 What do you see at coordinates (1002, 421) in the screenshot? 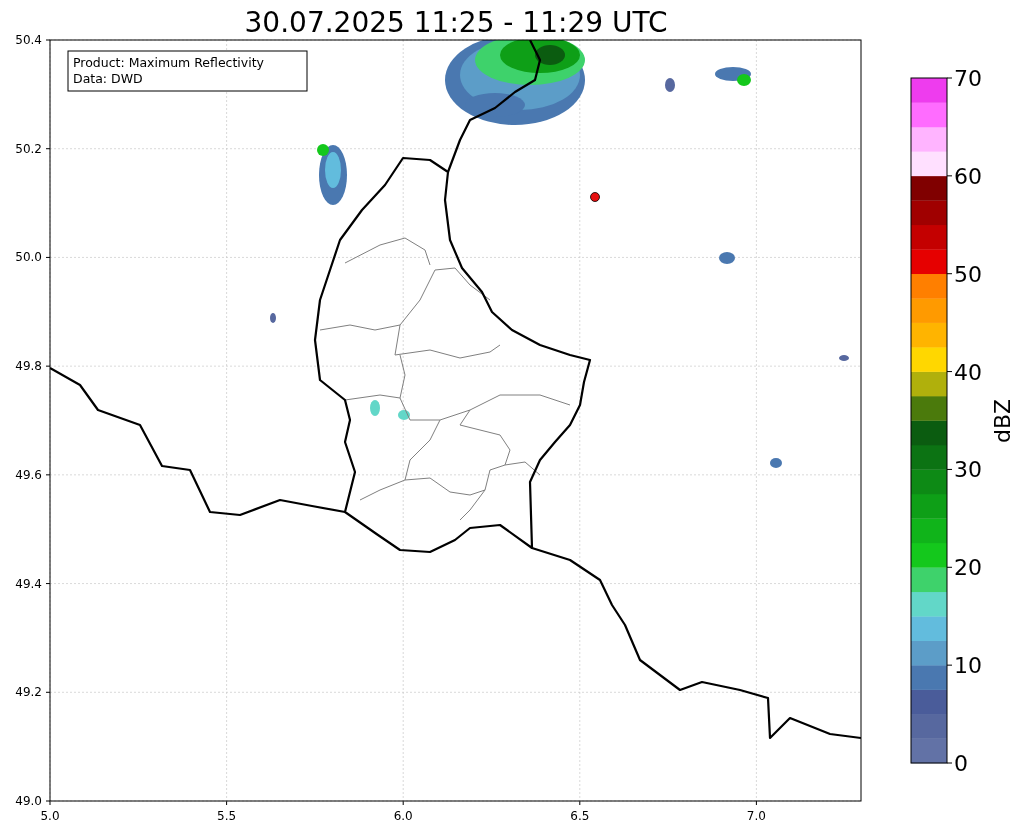
I see `colorbar-label: dBZ` at bounding box center [1002, 421].